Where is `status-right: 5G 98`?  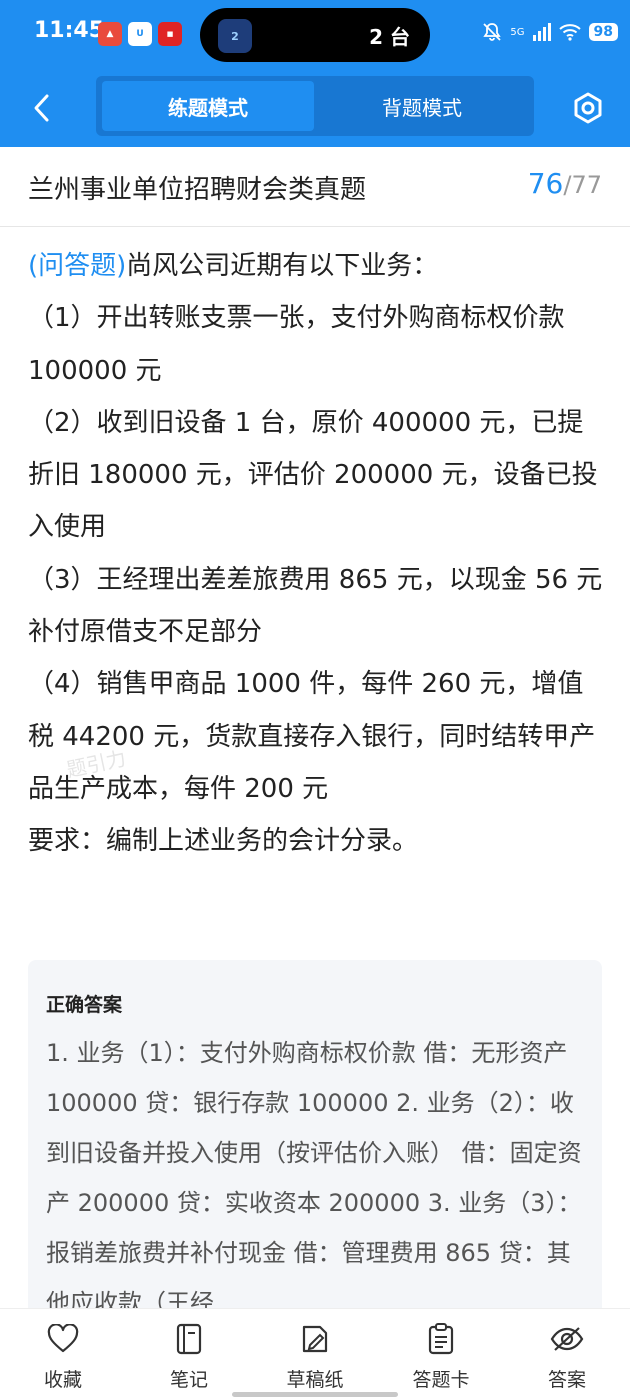 status-right: 5G 98 is located at coordinates (550, 32).